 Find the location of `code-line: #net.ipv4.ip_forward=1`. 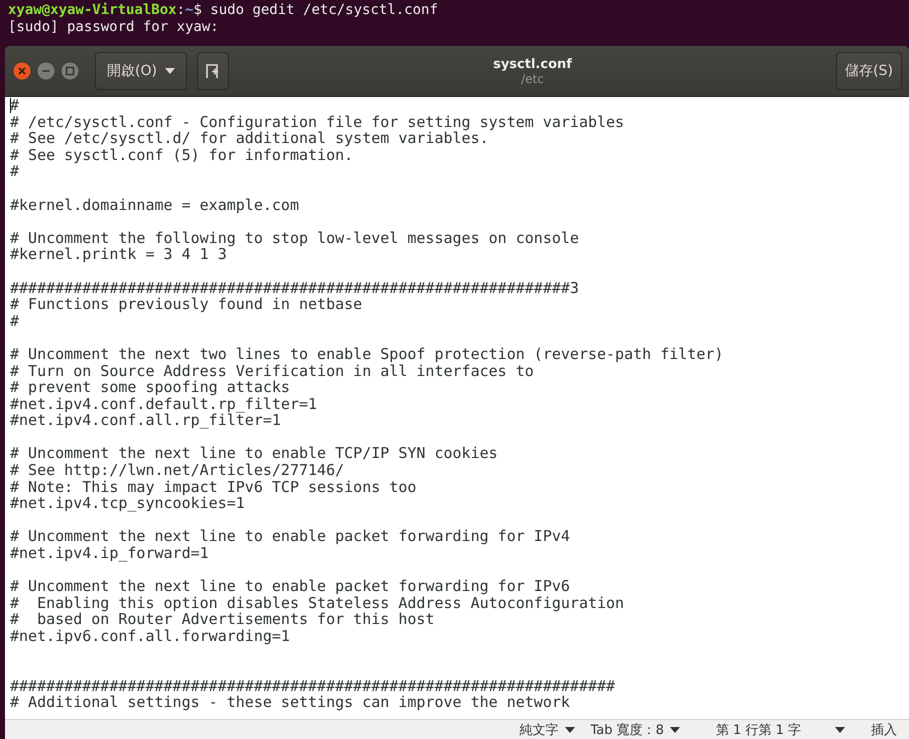

code-line: #net.ipv4.ip_forward=1 is located at coordinates (109, 553).